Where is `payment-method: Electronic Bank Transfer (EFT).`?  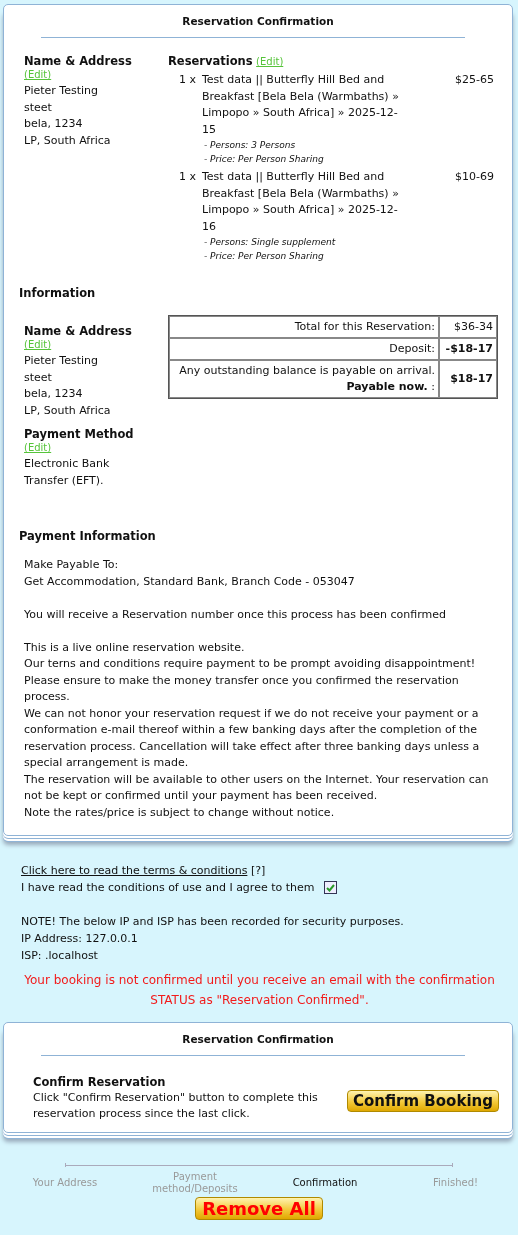 payment-method: Electronic Bank Transfer (EFT). is located at coordinates (67, 472).